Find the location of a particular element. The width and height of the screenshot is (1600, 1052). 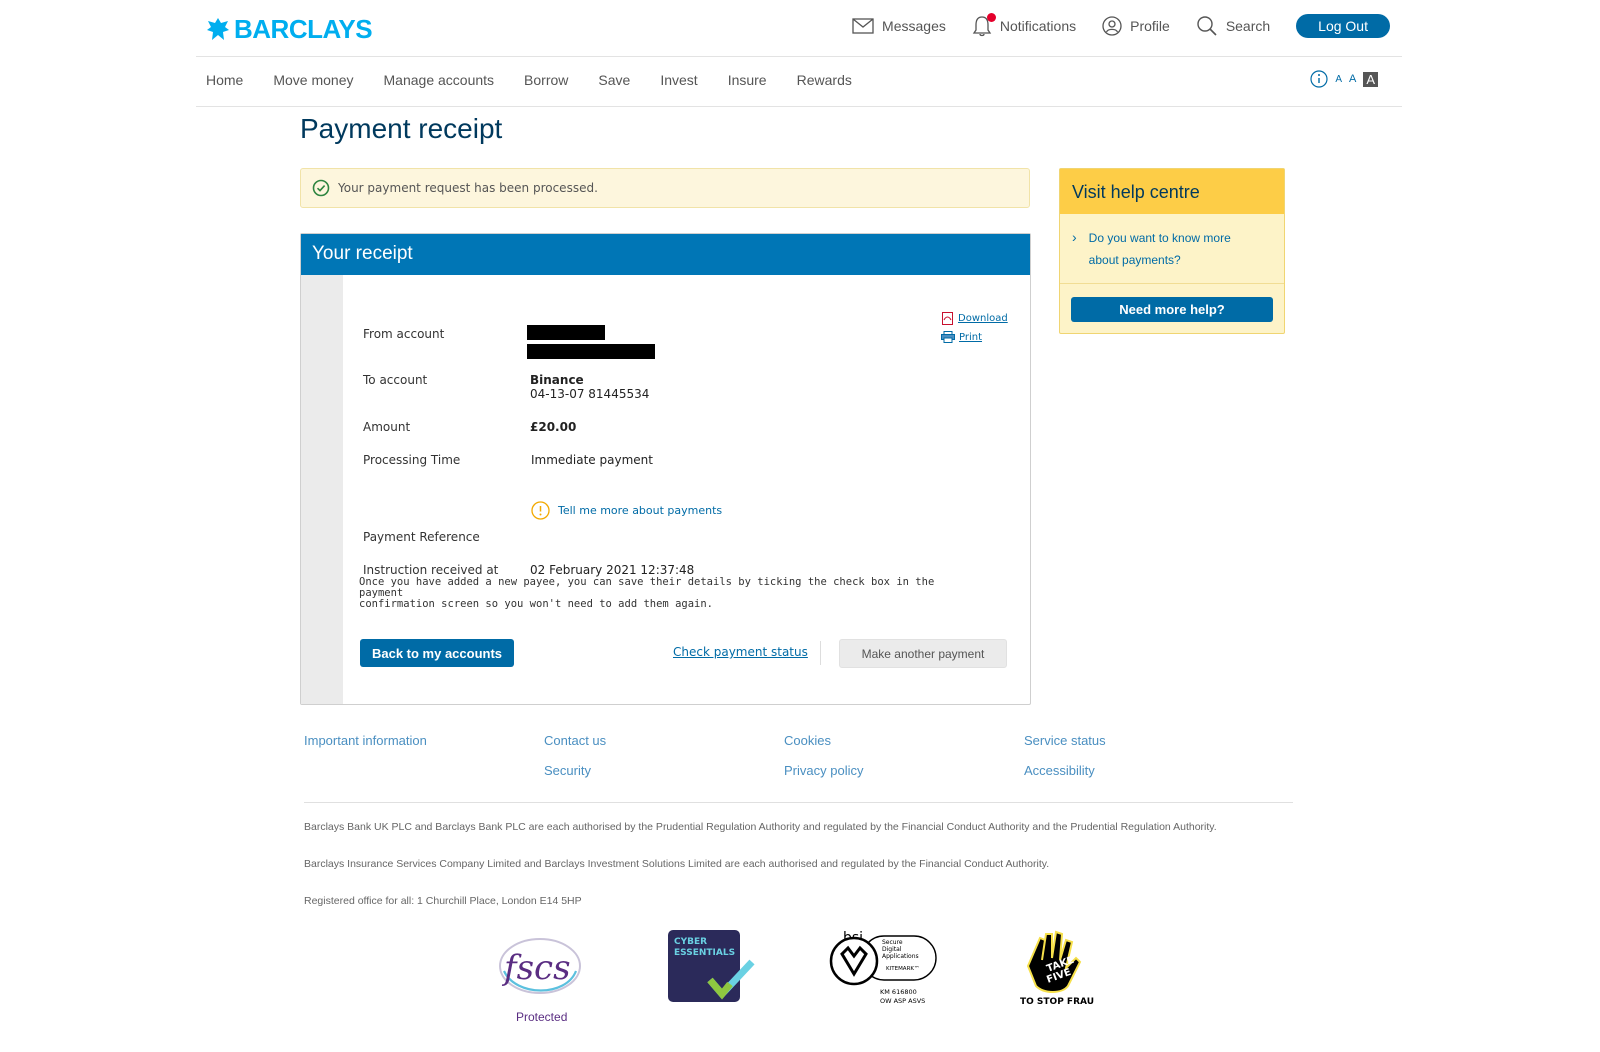

fscs-protected-label: Protected is located at coordinates (542, 1017).